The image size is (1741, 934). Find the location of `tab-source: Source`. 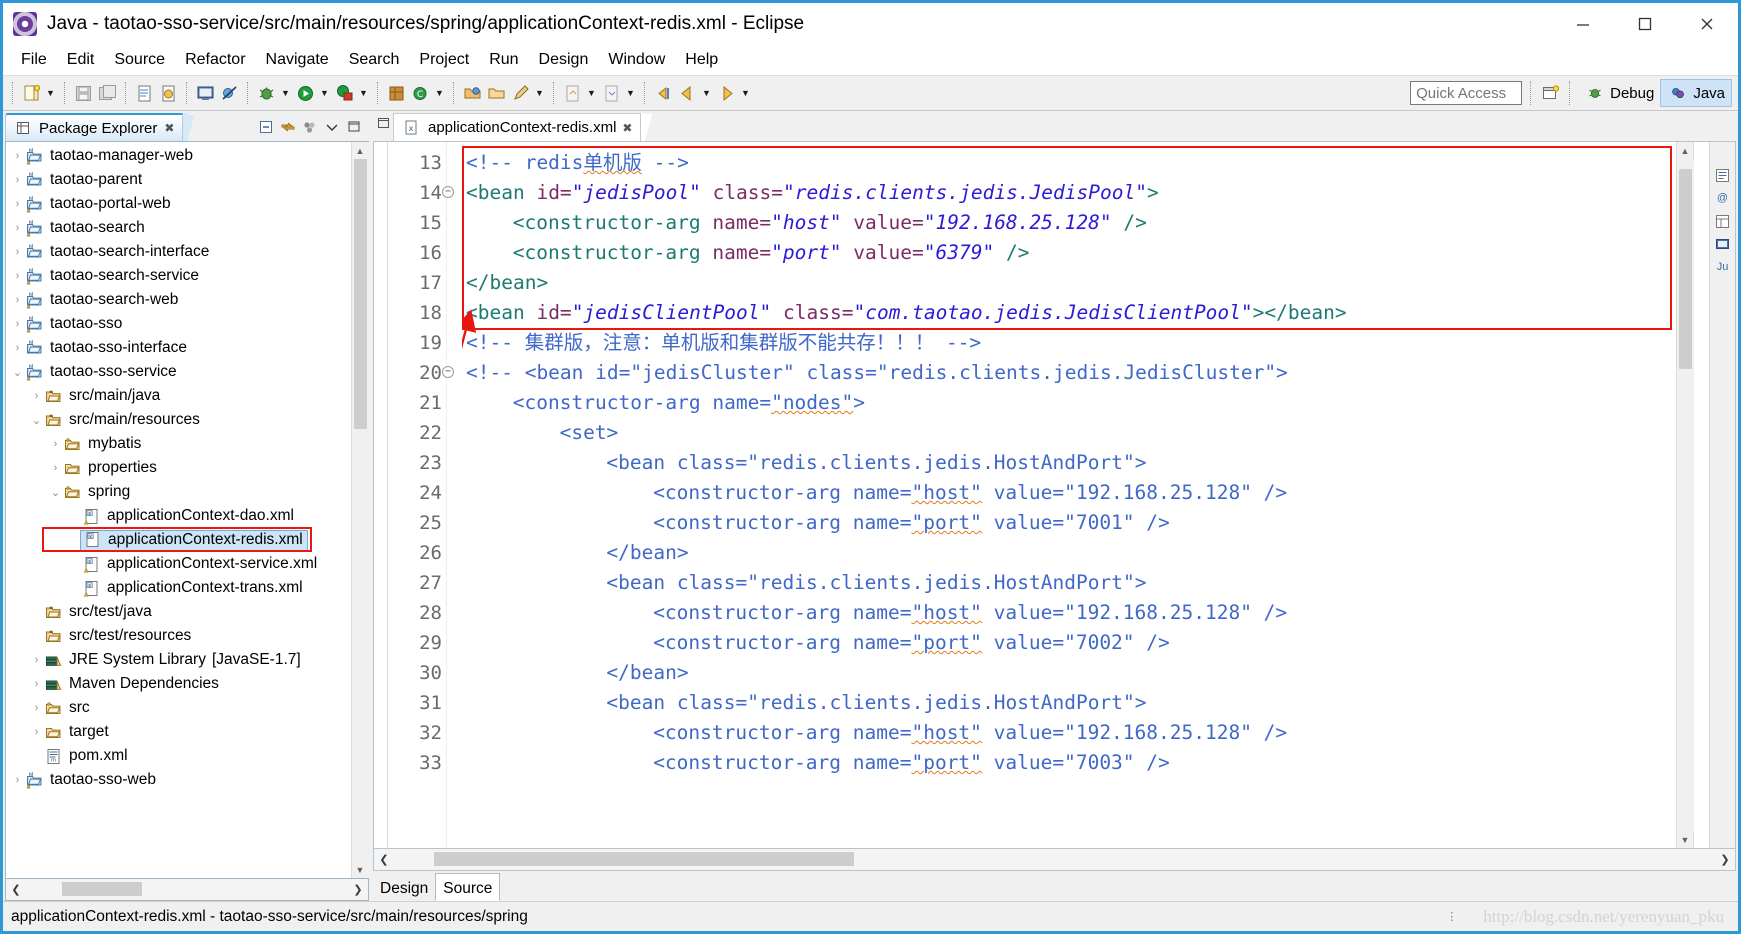

tab-source: Source is located at coordinates (468, 887).